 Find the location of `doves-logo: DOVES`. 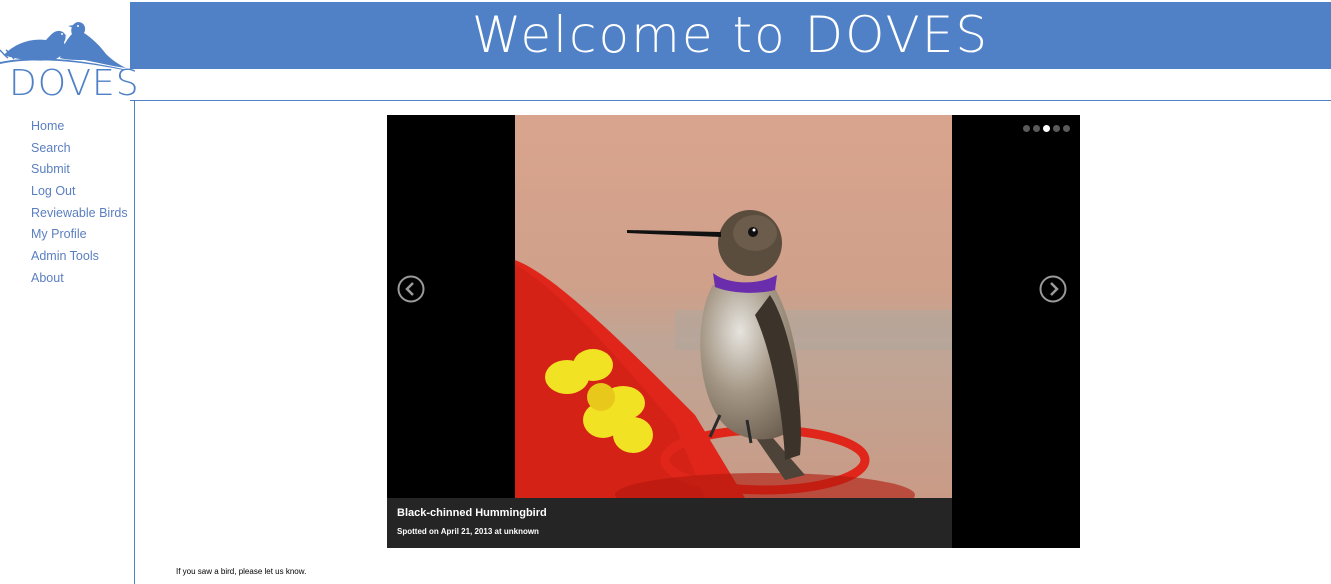

doves-logo: DOVES is located at coordinates (69, 52).